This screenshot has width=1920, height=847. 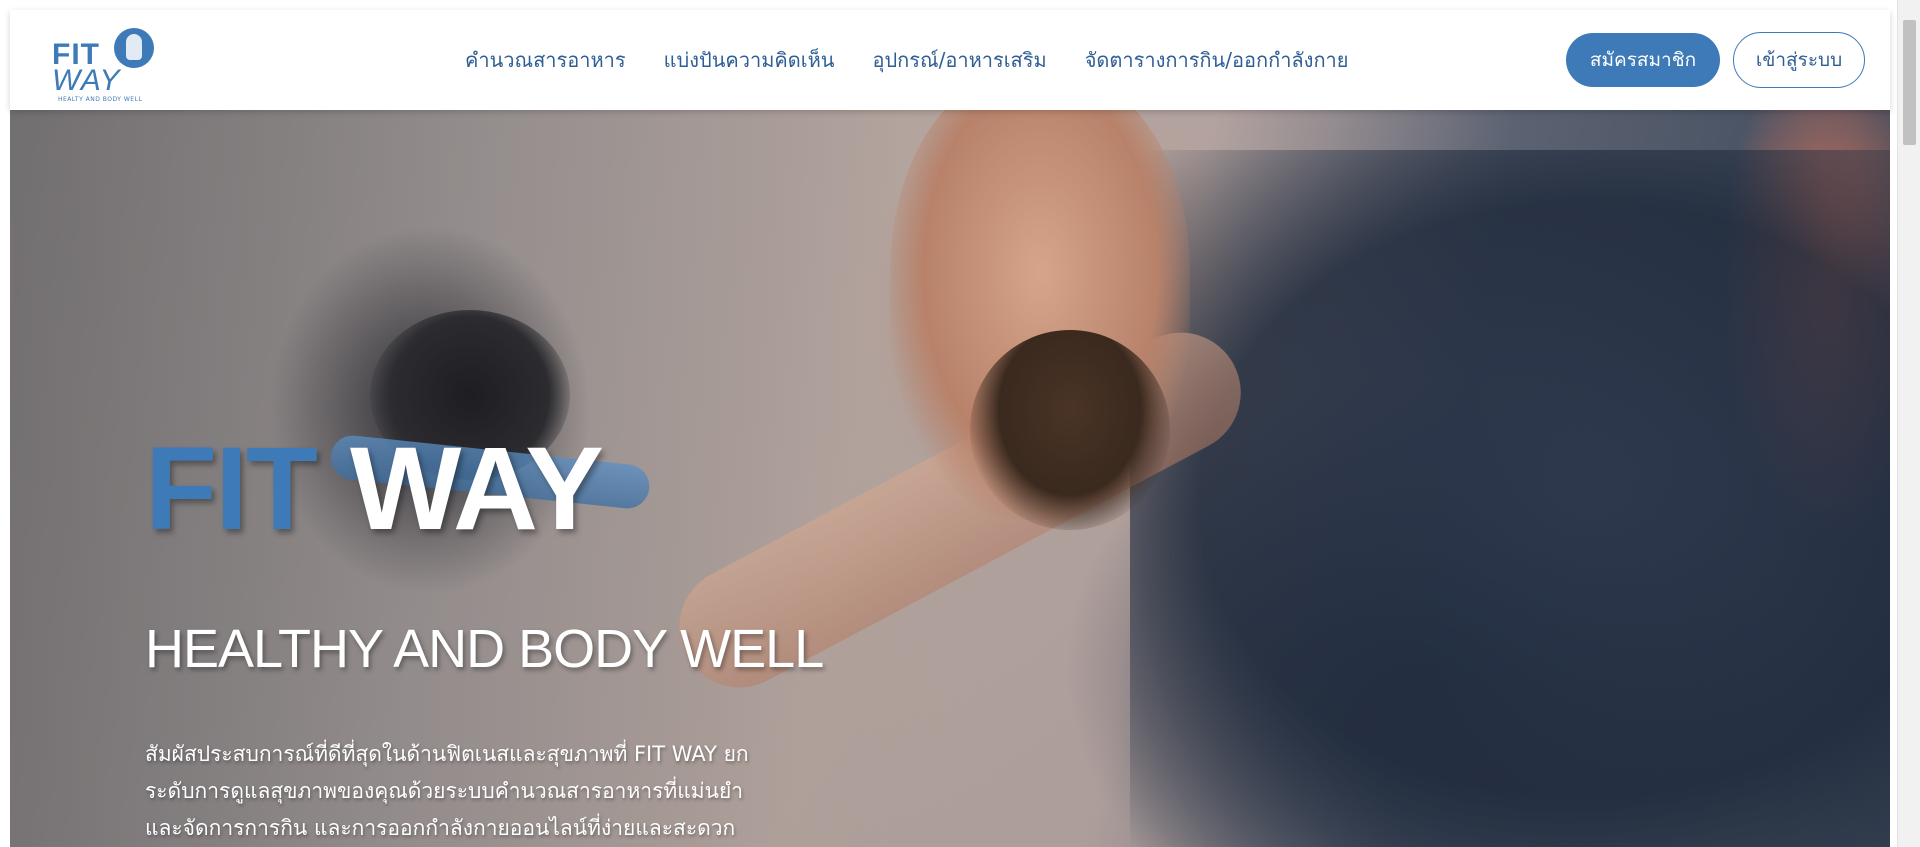 What do you see at coordinates (476, 489) in the screenshot?
I see `hero-title-way: WAY` at bounding box center [476, 489].